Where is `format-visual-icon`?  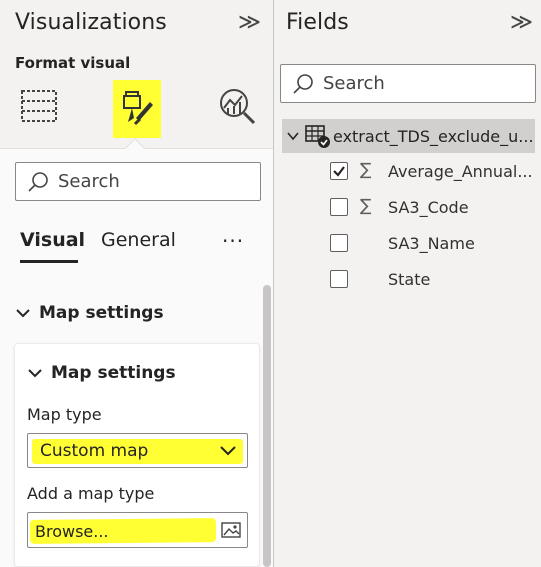
format-visual-icon is located at coordinates (137, 108).